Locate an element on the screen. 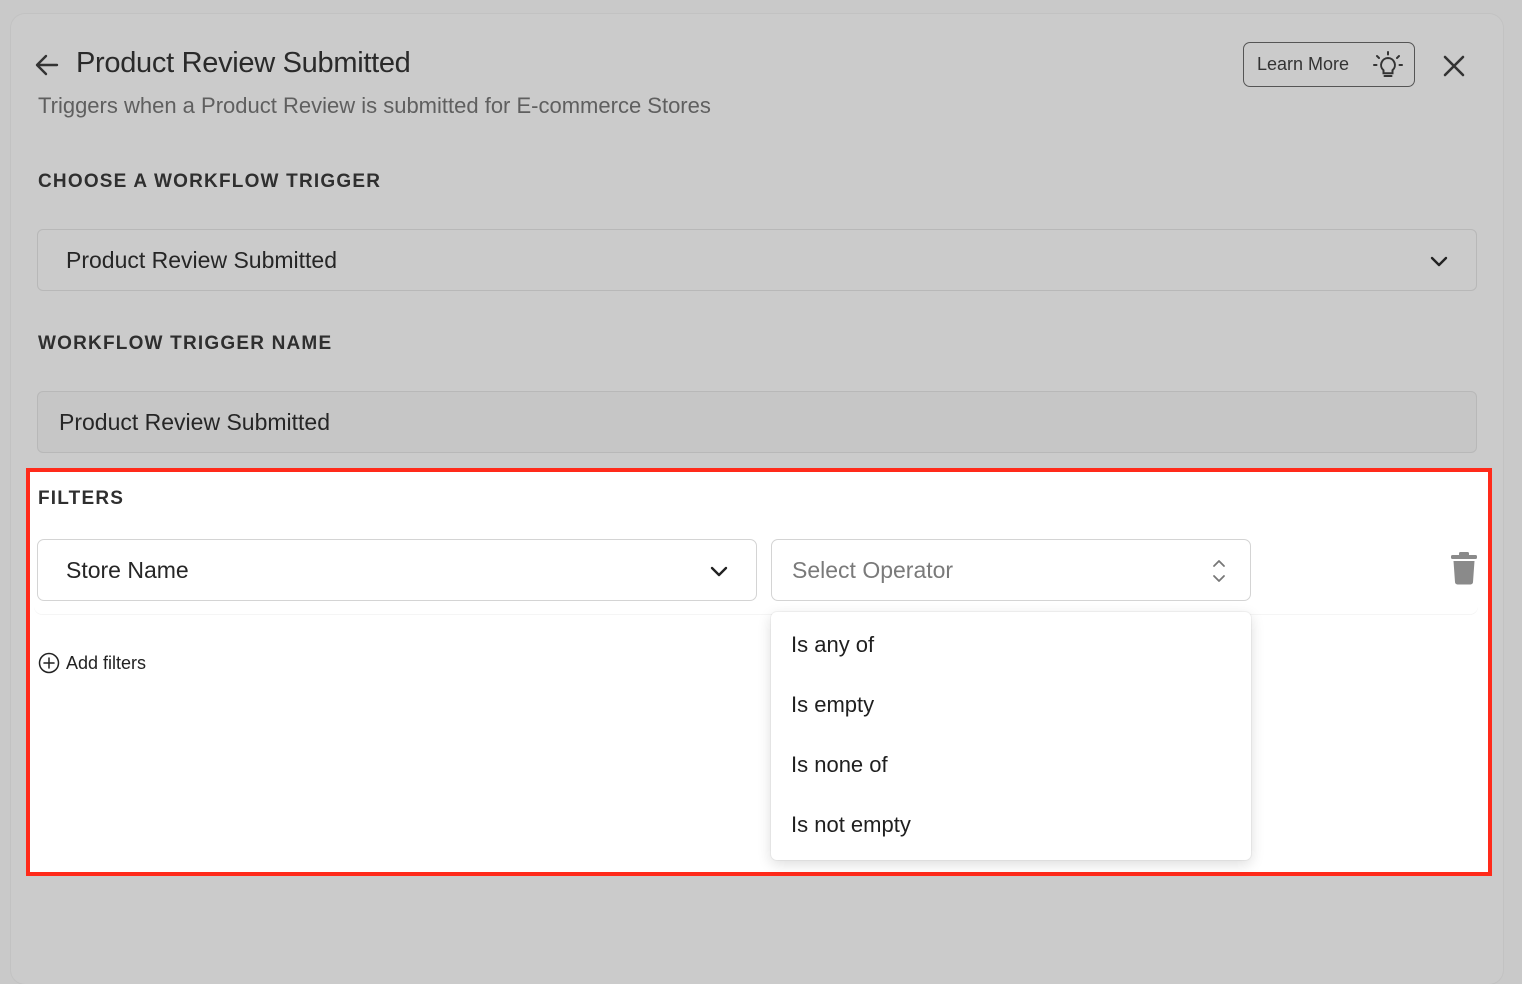 The image size is (1522, 984). filter-field-select: Store Name is located at coordinates (397, 570).